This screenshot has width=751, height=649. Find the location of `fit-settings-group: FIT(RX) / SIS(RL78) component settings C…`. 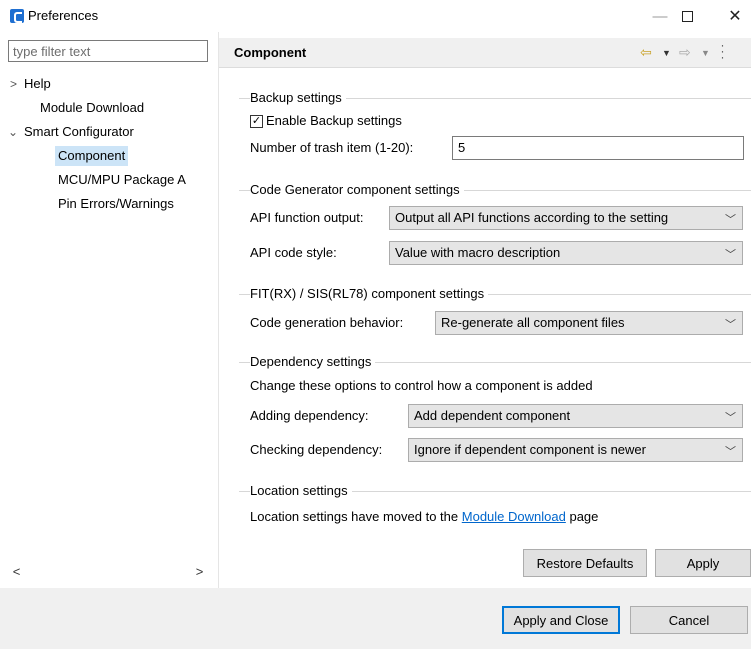

fit-settings-group: FIT(RX) / SIS(RL78) component settings C… is located at coordinates (495, 315).